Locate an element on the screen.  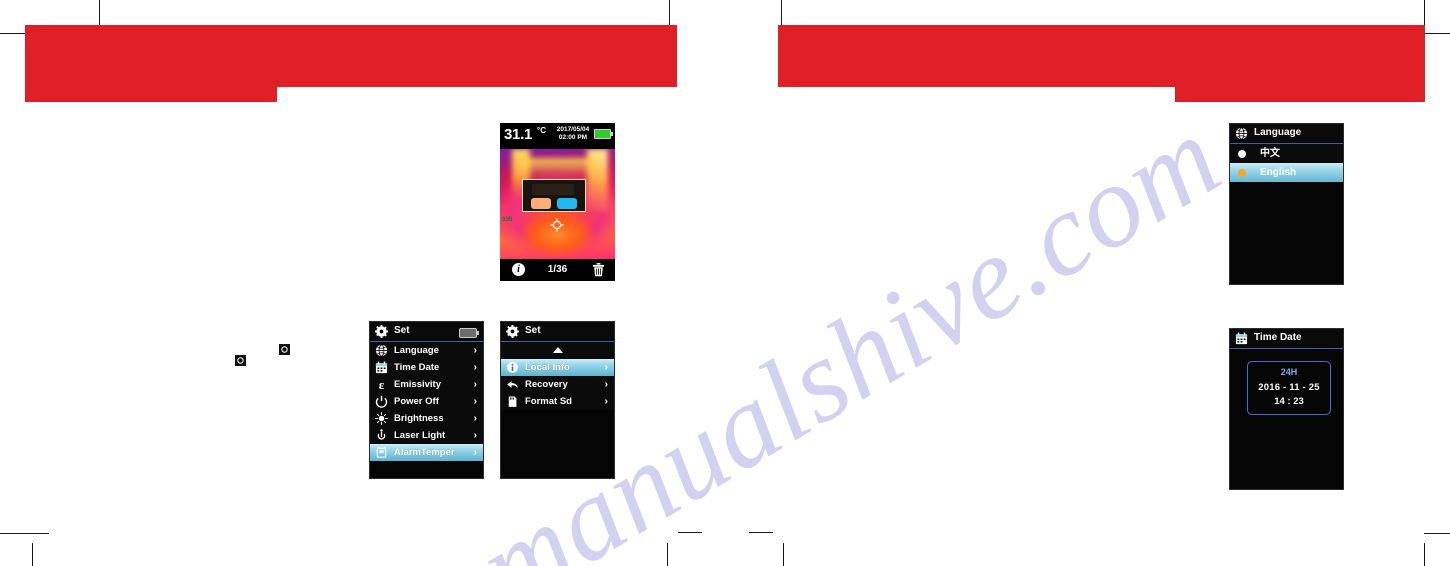
menu-item-label: Emissivity is located at coordinates (417, 384).